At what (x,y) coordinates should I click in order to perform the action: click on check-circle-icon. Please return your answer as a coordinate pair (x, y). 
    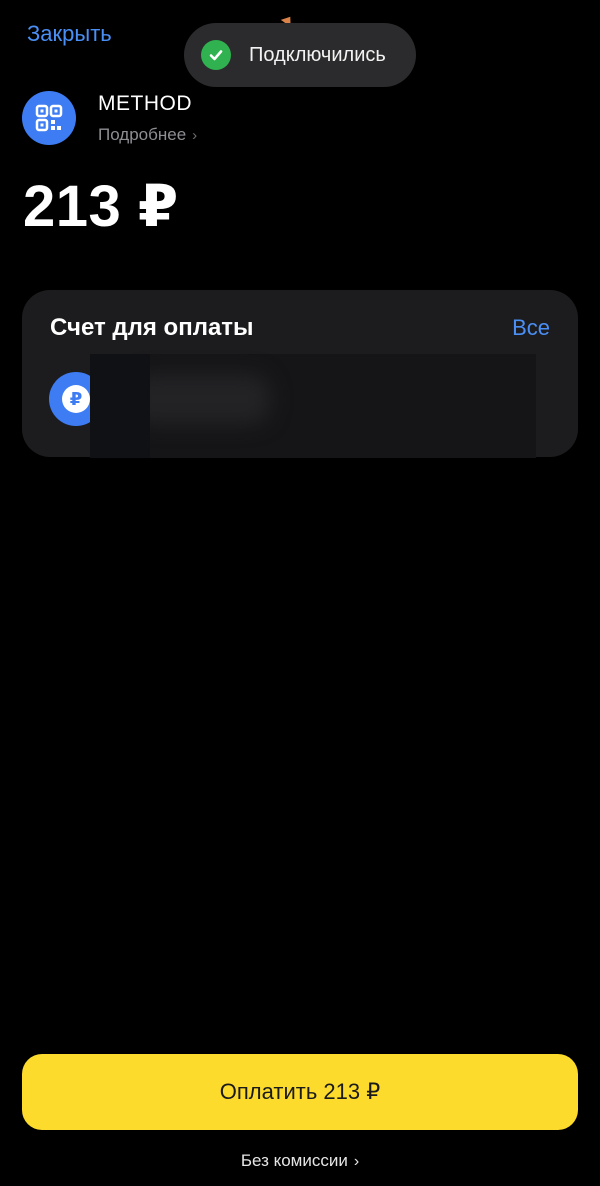
    Looking at the image, I should click on (216, 55).